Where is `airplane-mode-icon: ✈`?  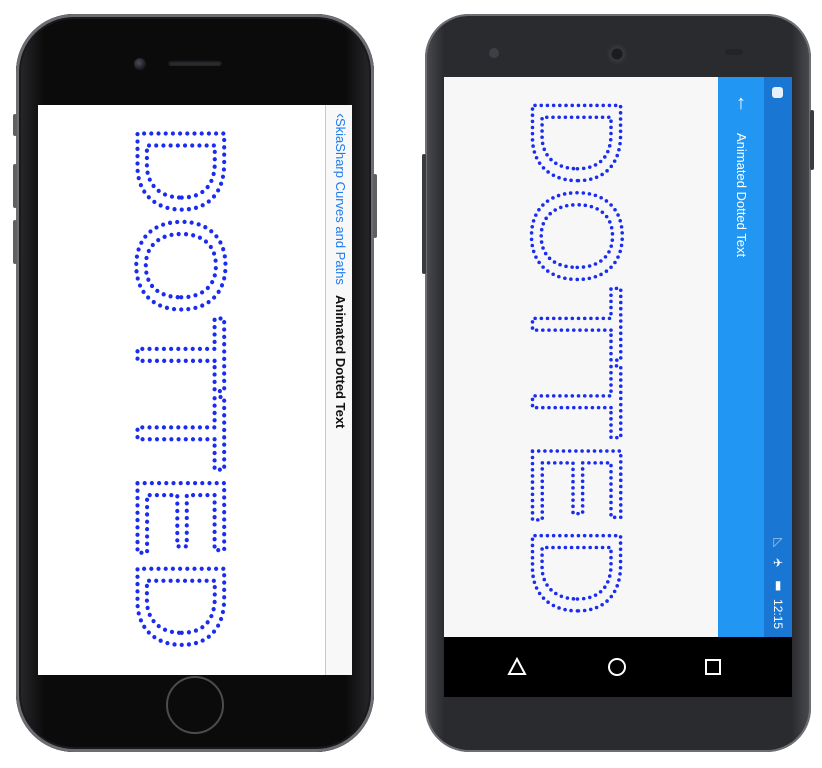
airplane-mode-icon: ✈ is located at coordinates (778, 563).